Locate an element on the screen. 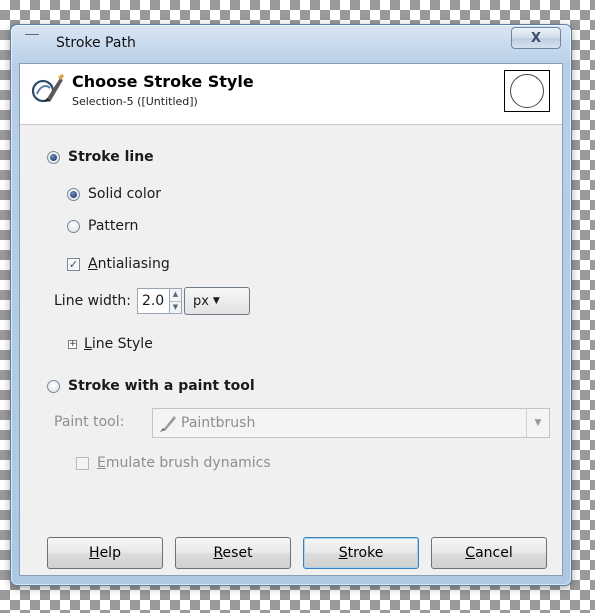 This screenshot has width=595, height=613. paint-tool-row: Paint tool: is located at coordinates (89, 422).